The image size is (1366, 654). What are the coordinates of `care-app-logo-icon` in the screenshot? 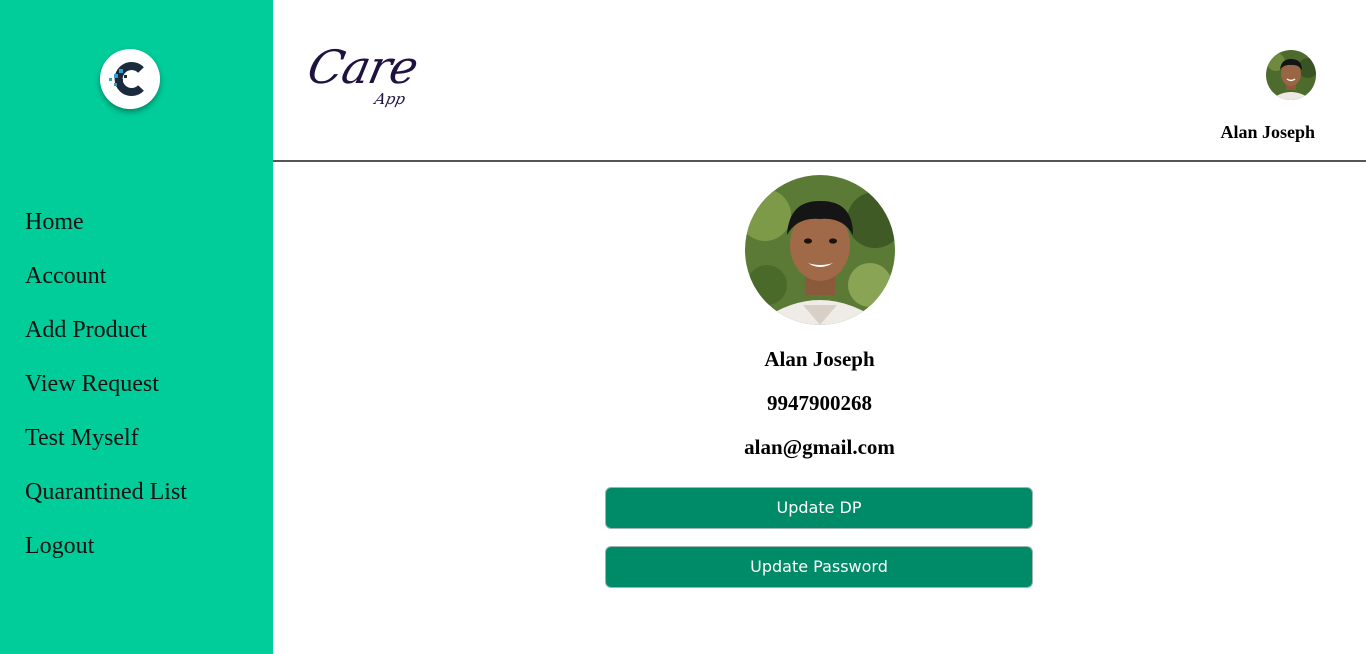 It's located at (130, 79).